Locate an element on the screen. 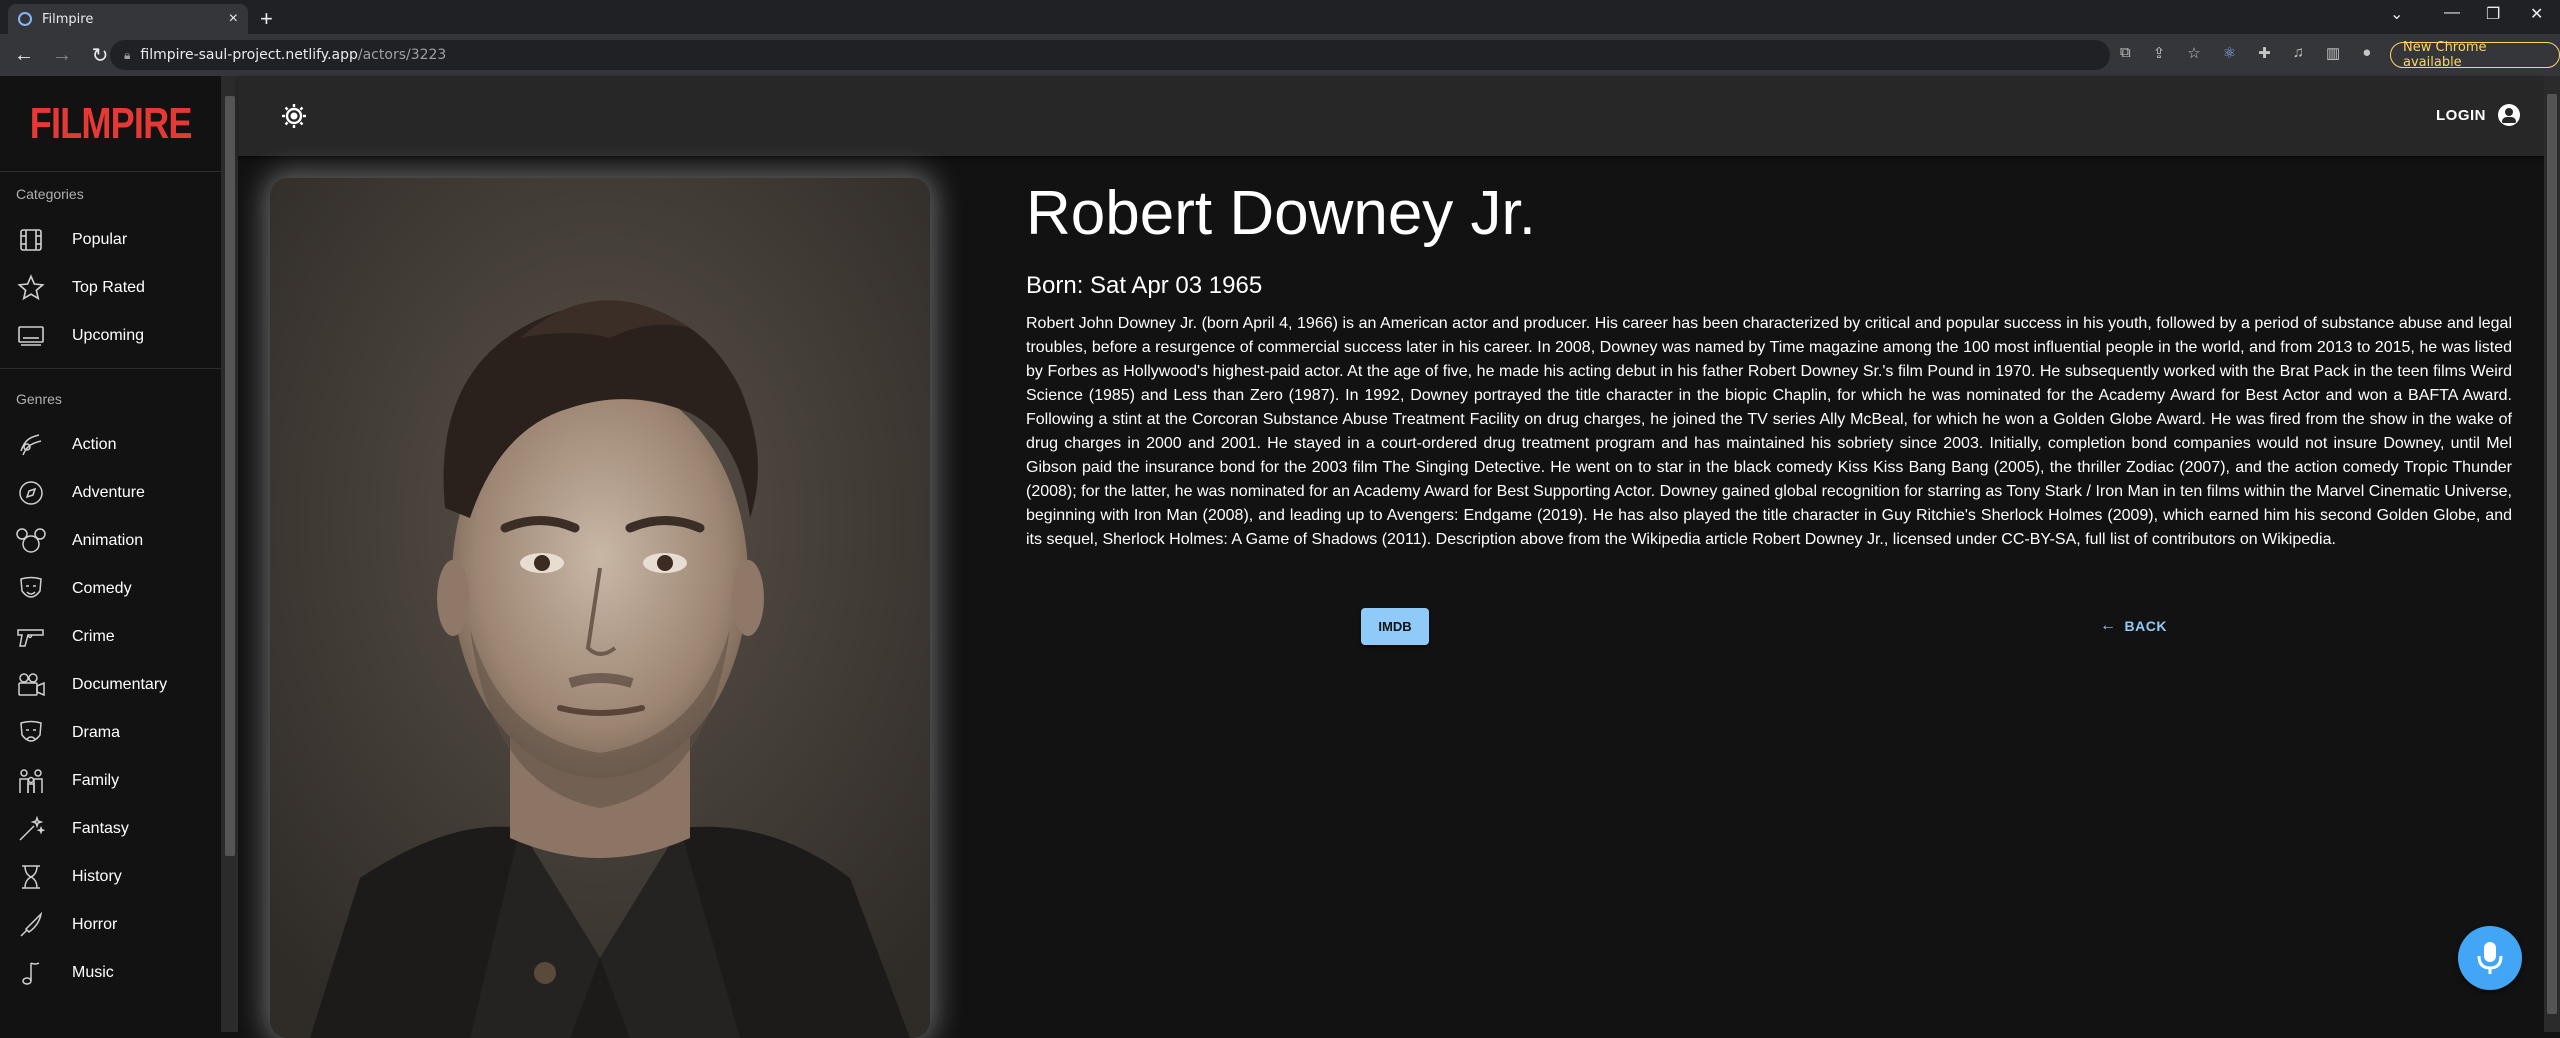 The height and width of the screenshot is (1038, 2560). camera-icon is located at coordinates (31, 685).